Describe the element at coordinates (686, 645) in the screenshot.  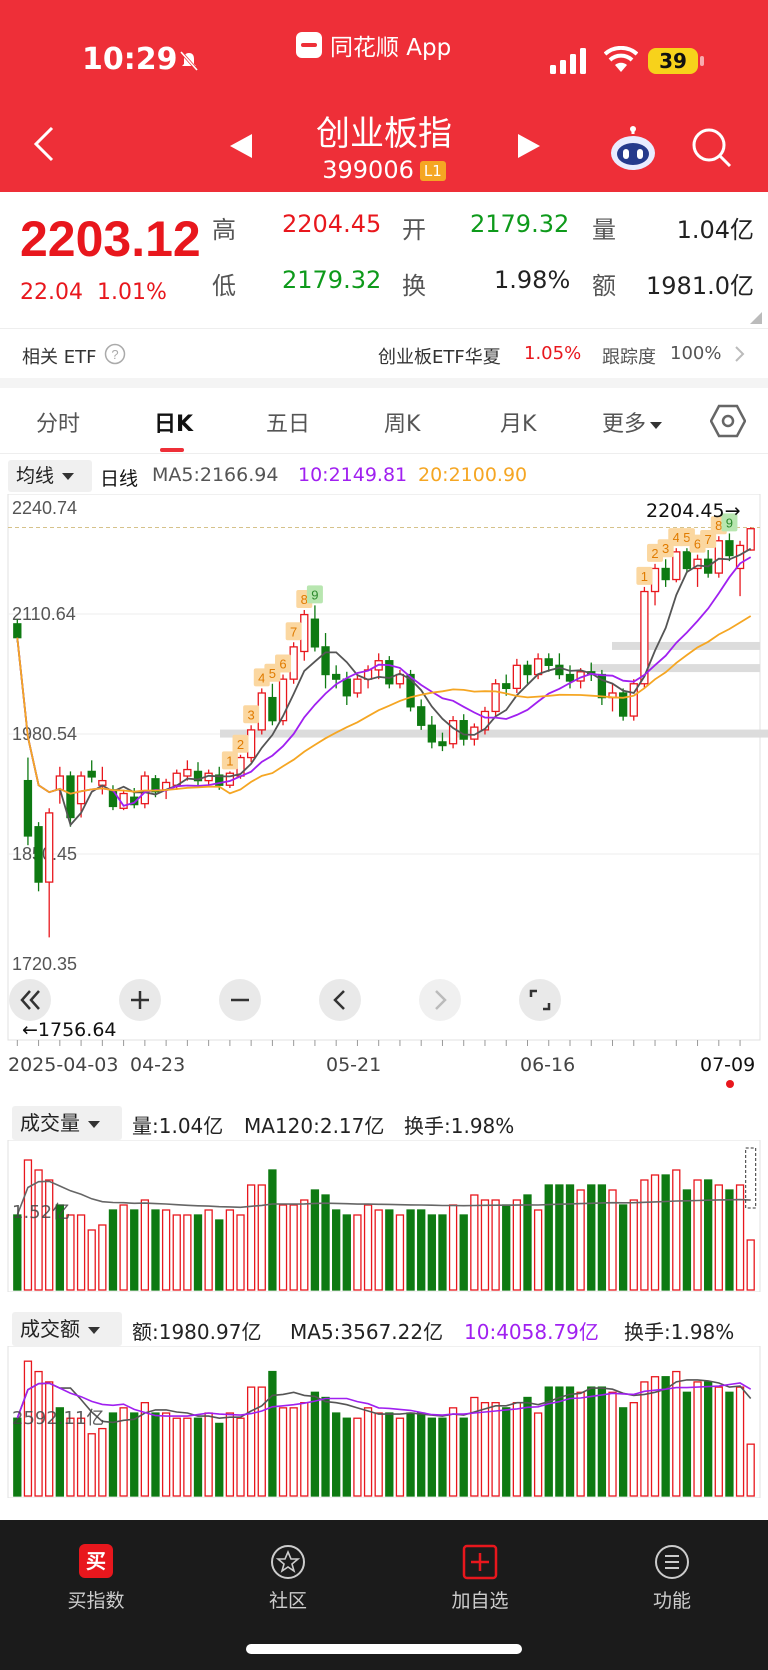
I see `price-band` at that location.